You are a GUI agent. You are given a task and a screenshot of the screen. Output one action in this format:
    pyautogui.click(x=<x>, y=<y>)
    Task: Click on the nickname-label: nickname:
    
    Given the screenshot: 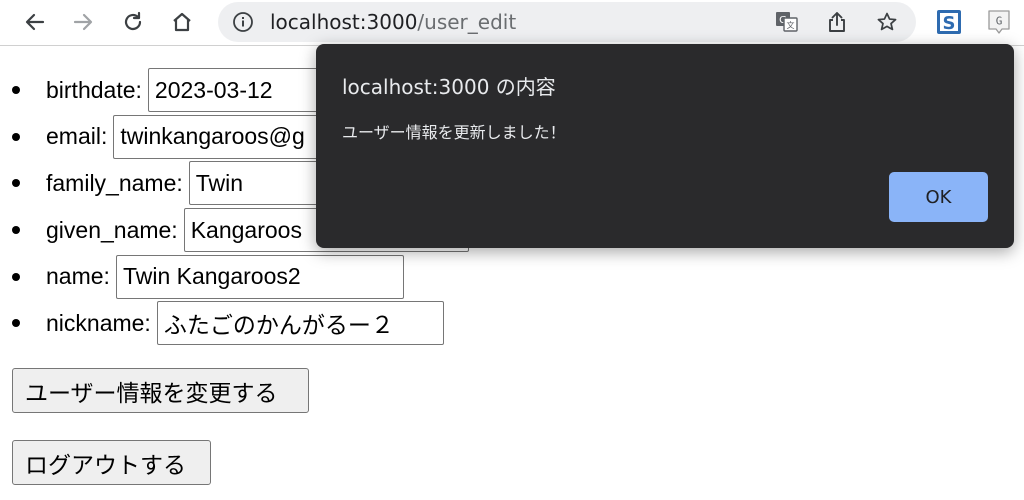 What is the action you would take?
    pyautogui.click(x=98, y=322)
    